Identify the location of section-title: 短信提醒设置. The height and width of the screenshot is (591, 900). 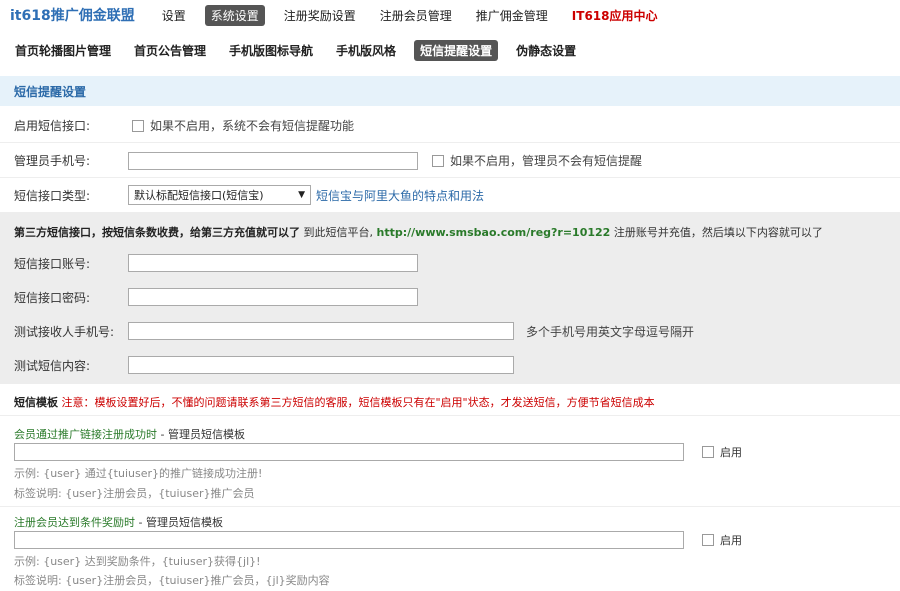
(450, 91).